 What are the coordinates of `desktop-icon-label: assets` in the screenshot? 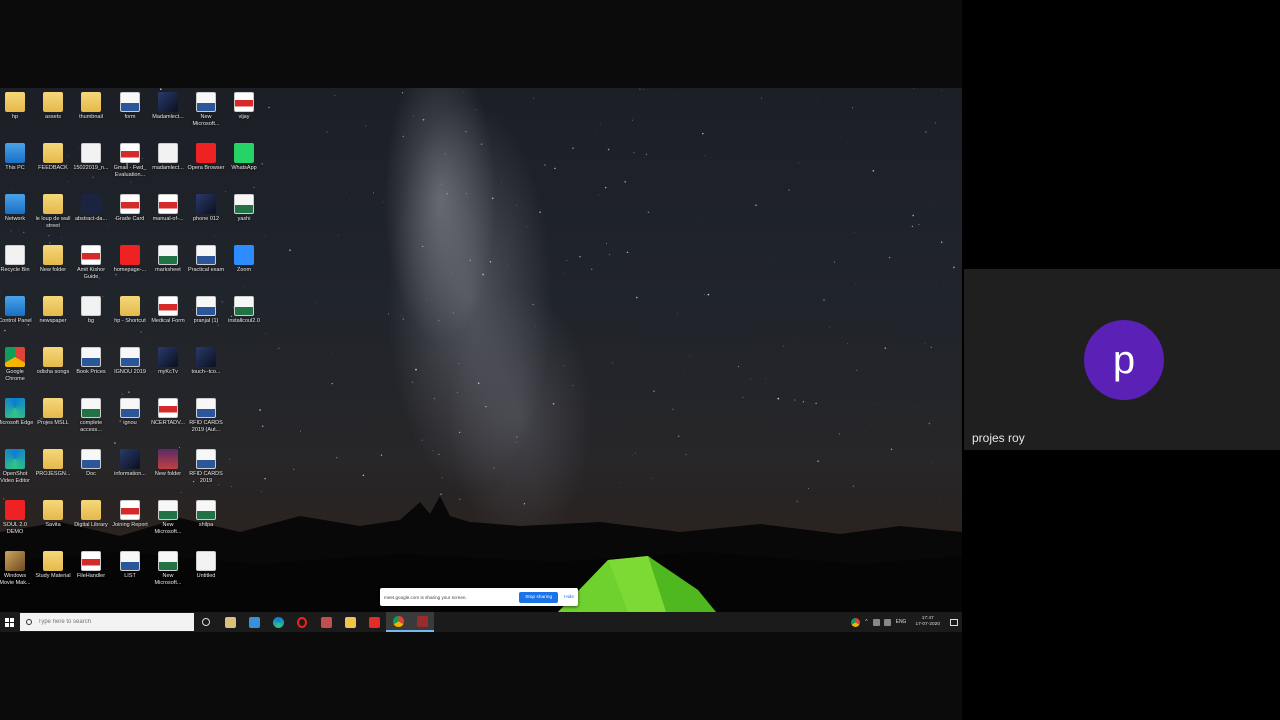 It's located at (53, 117).